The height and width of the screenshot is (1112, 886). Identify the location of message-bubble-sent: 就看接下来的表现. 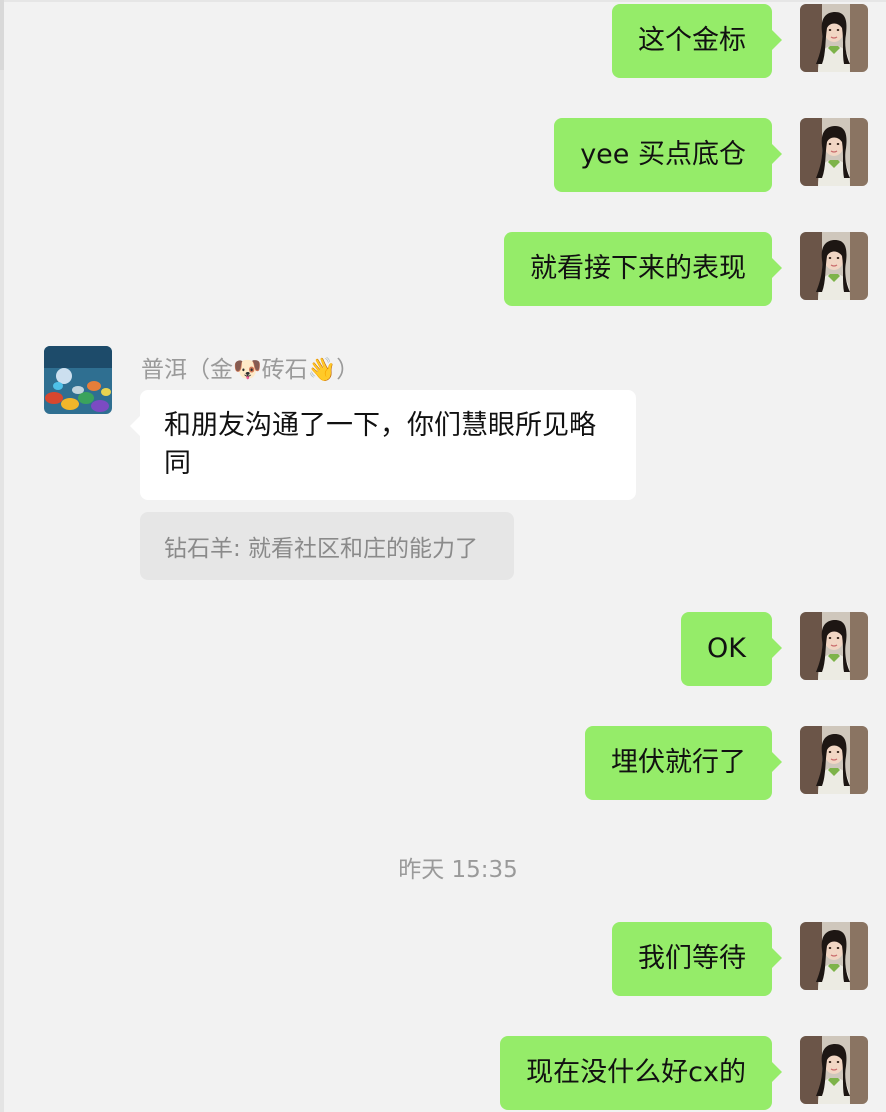
(643, 269).